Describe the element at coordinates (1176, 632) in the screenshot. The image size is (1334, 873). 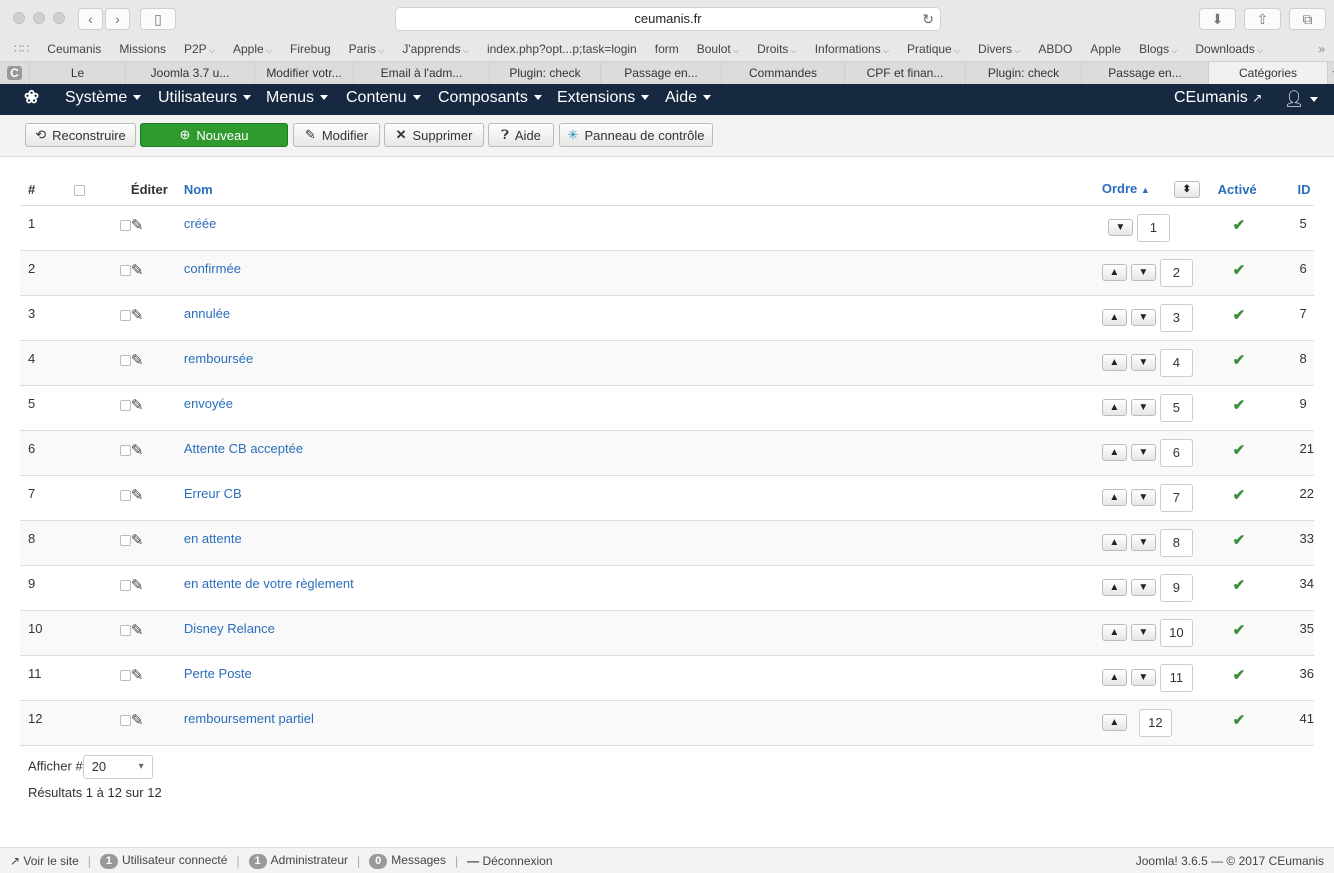
I see `order-input: 10` at that location.